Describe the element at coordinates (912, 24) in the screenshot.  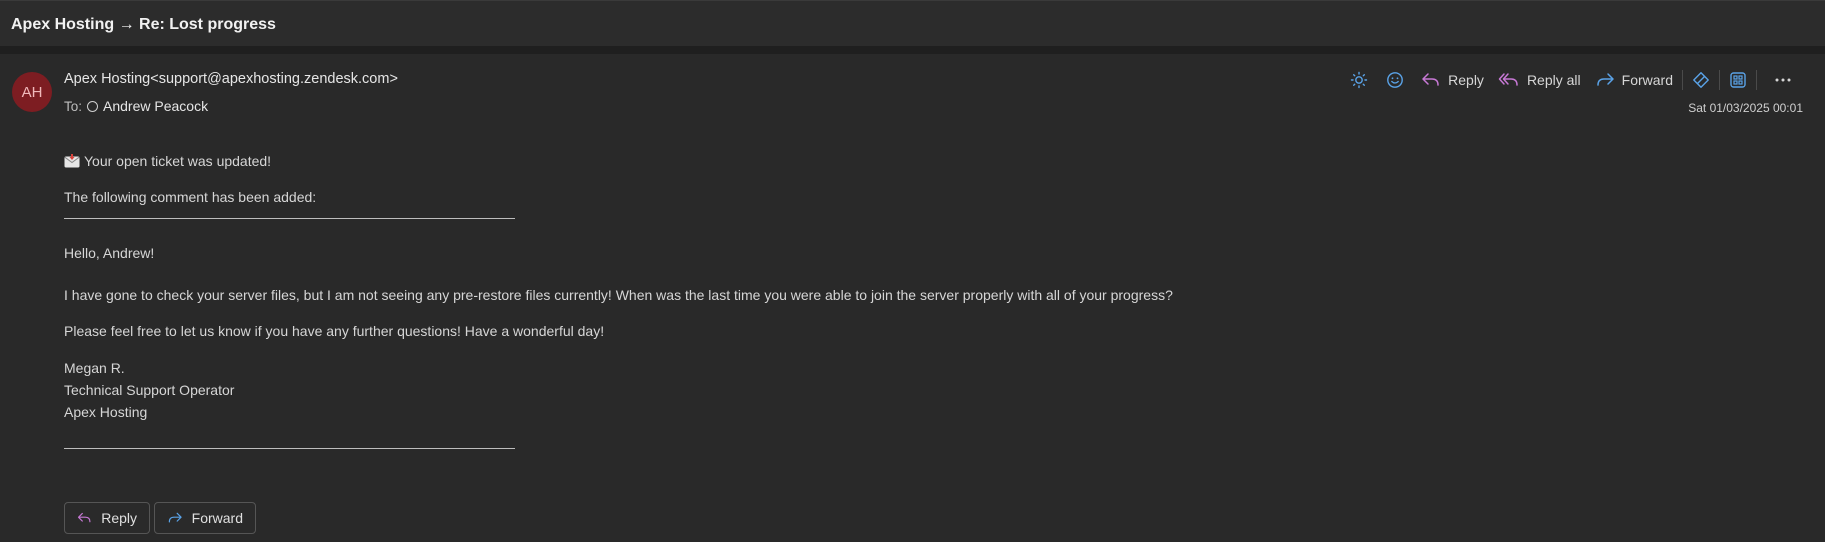
I see `title-bar: Apex Hosting → Re: Lost progress` at that location.